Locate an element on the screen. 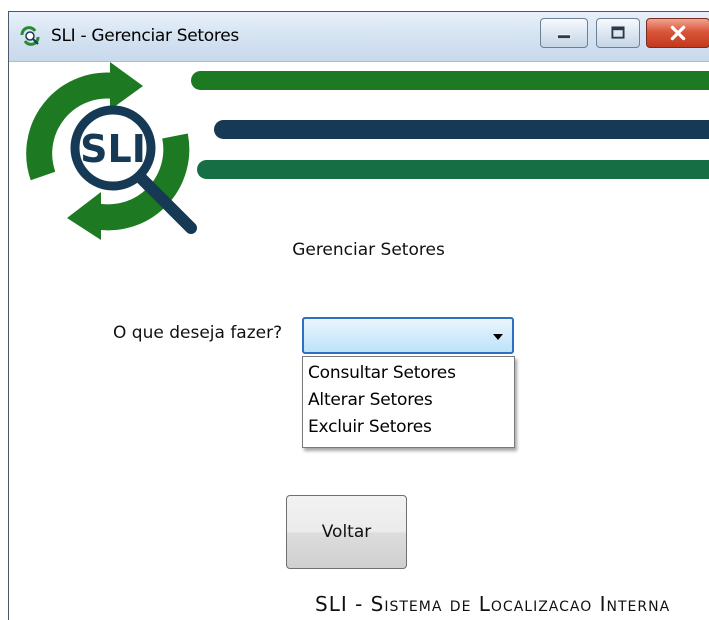  action-question-label: O que deseja fazer? is located at coordinates (198, 333).